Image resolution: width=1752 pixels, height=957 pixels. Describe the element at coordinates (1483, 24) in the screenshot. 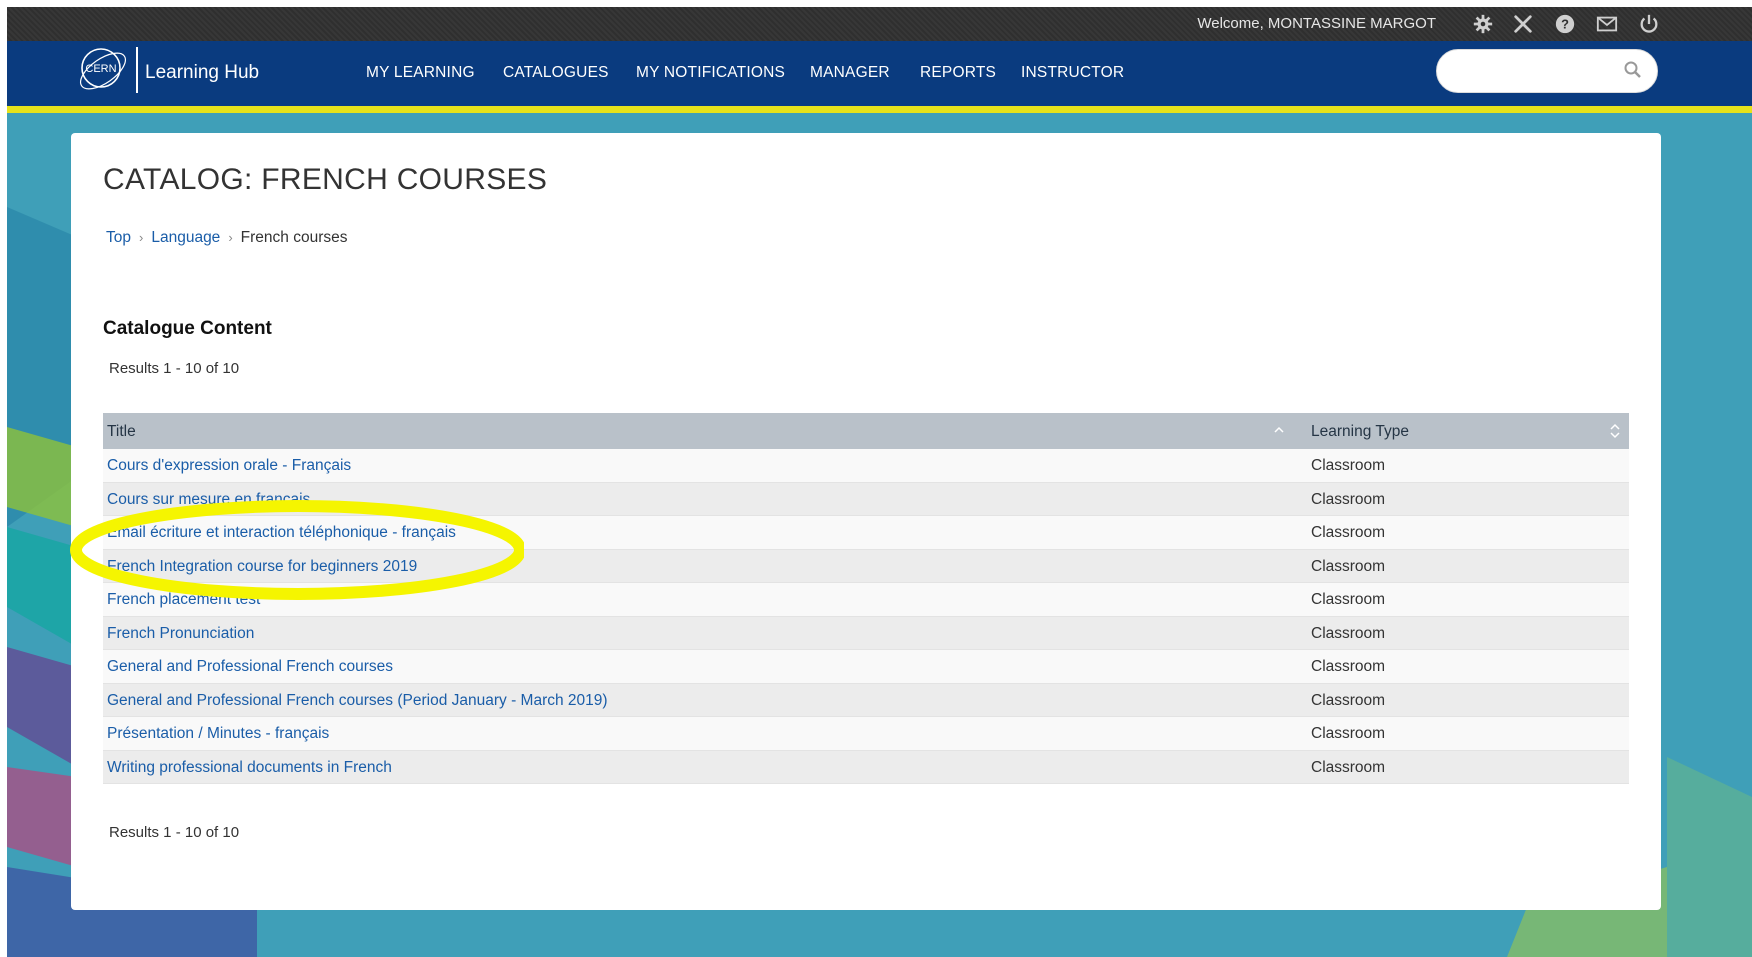

I see `gear-icon` at that location.